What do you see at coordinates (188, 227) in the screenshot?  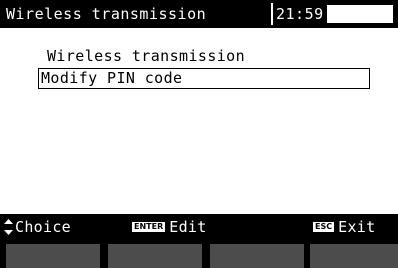 I see `hint-edit-label: Edit` at bounding box center [188, 227].